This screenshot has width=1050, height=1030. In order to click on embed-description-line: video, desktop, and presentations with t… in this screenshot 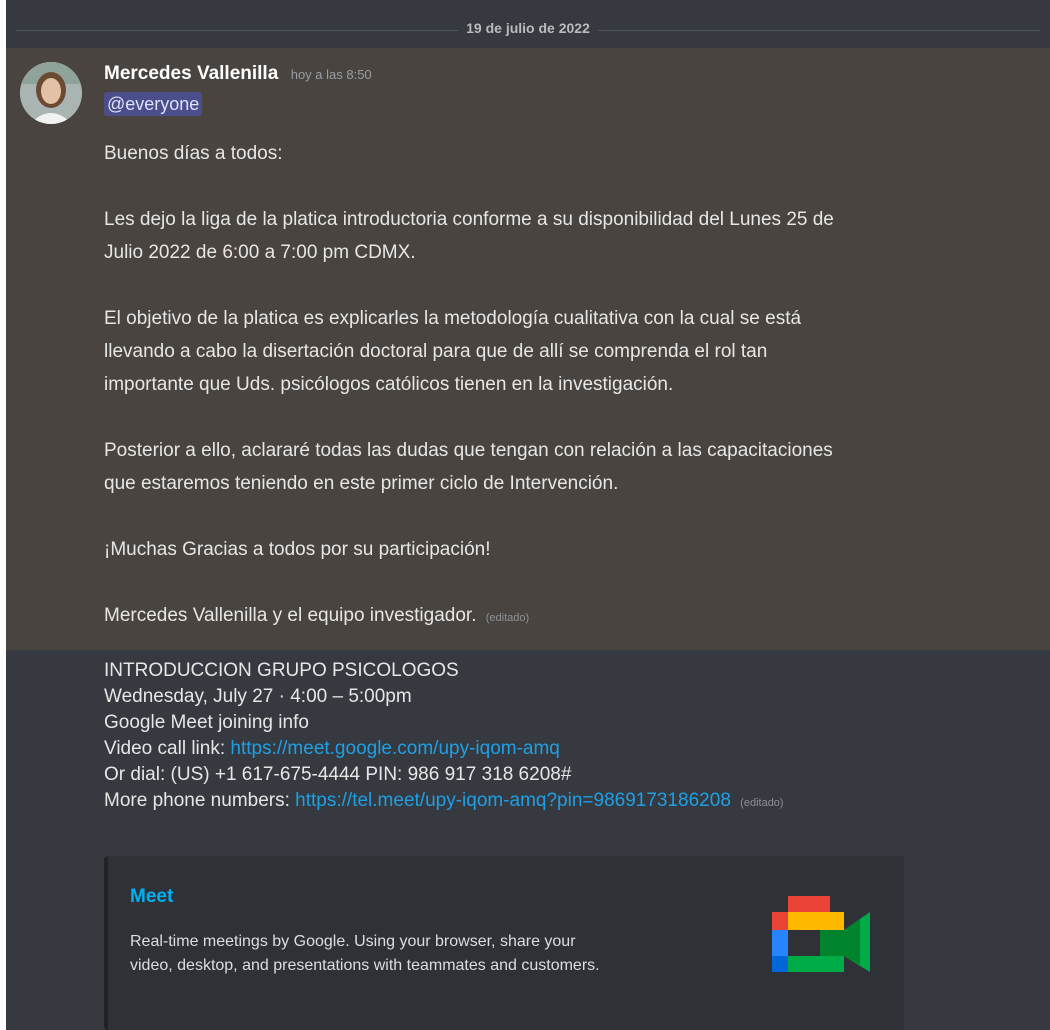, I will do `click(365, 965)`.